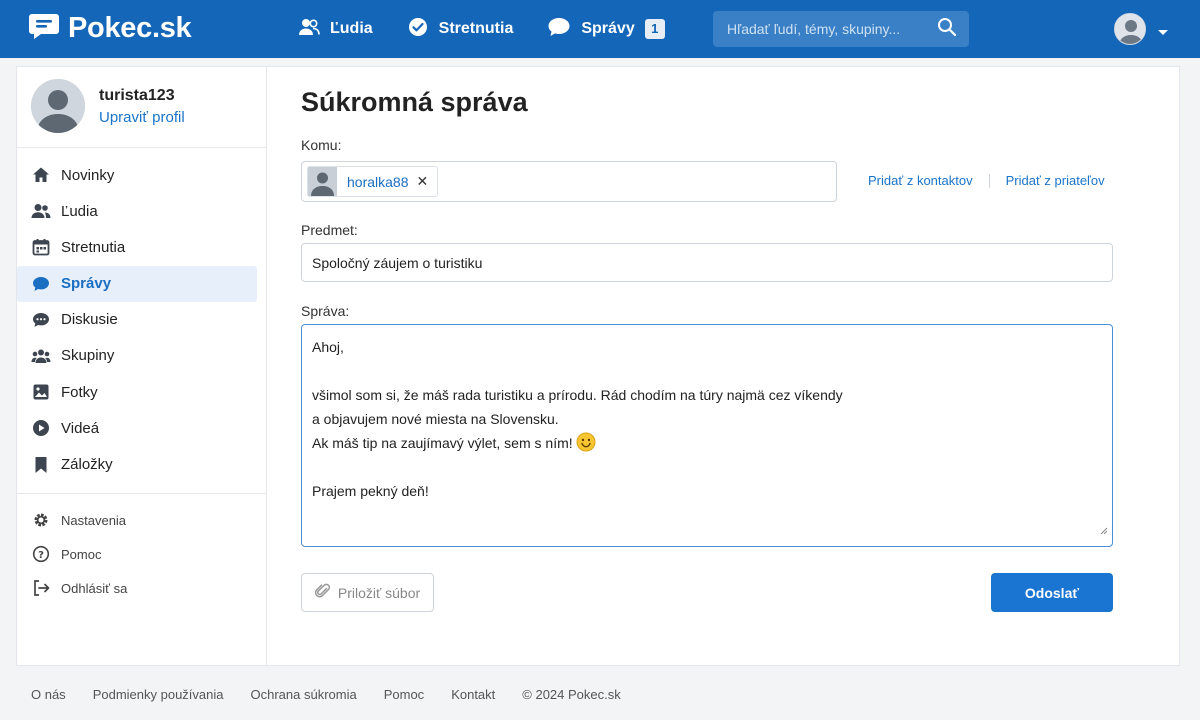  I want to click on sidebar-item-novinky: Novinky, so click(142, 175).